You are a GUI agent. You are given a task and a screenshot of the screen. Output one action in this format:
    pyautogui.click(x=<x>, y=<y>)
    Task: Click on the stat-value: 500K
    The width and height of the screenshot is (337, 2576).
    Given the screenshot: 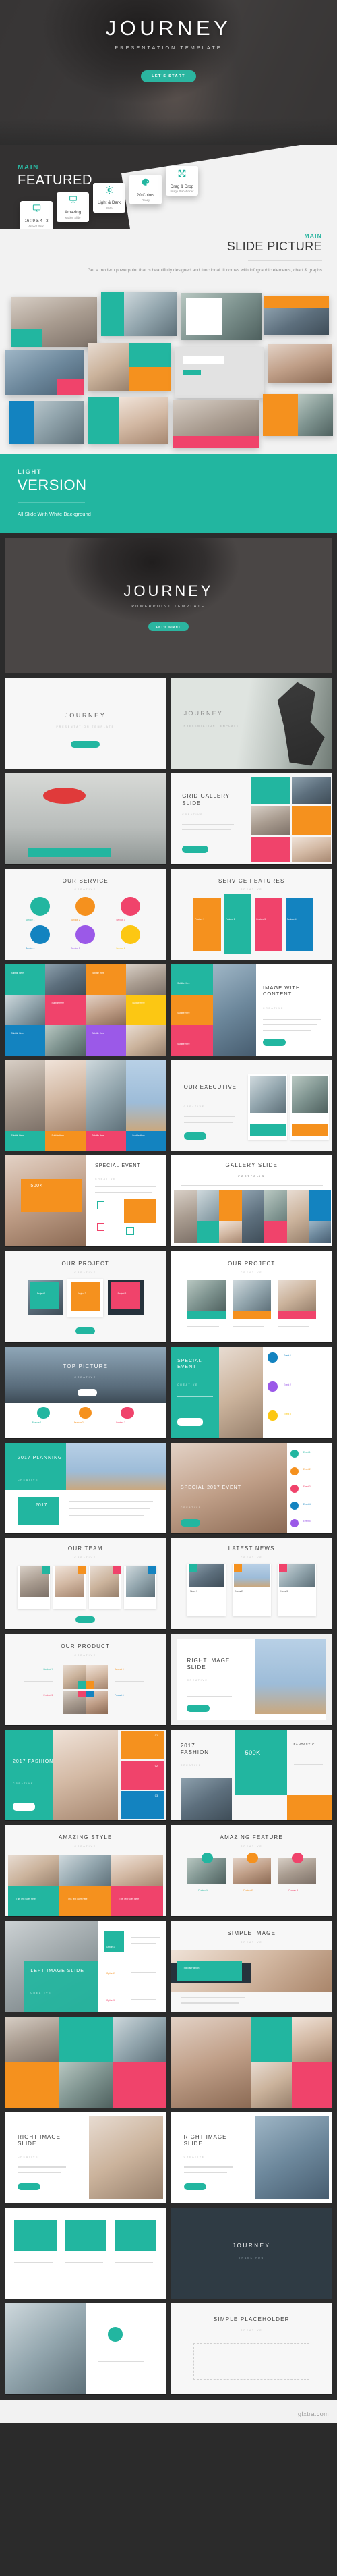 What is the action you would take?
    pyautogui.click(x=36, y=1186)
    